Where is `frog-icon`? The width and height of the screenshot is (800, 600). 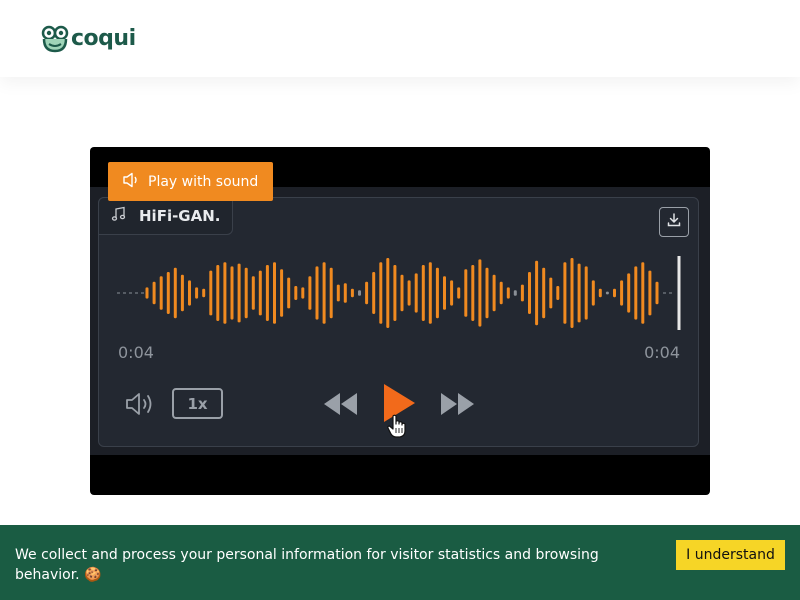 frog-icon is located at coordinates (55, 39).